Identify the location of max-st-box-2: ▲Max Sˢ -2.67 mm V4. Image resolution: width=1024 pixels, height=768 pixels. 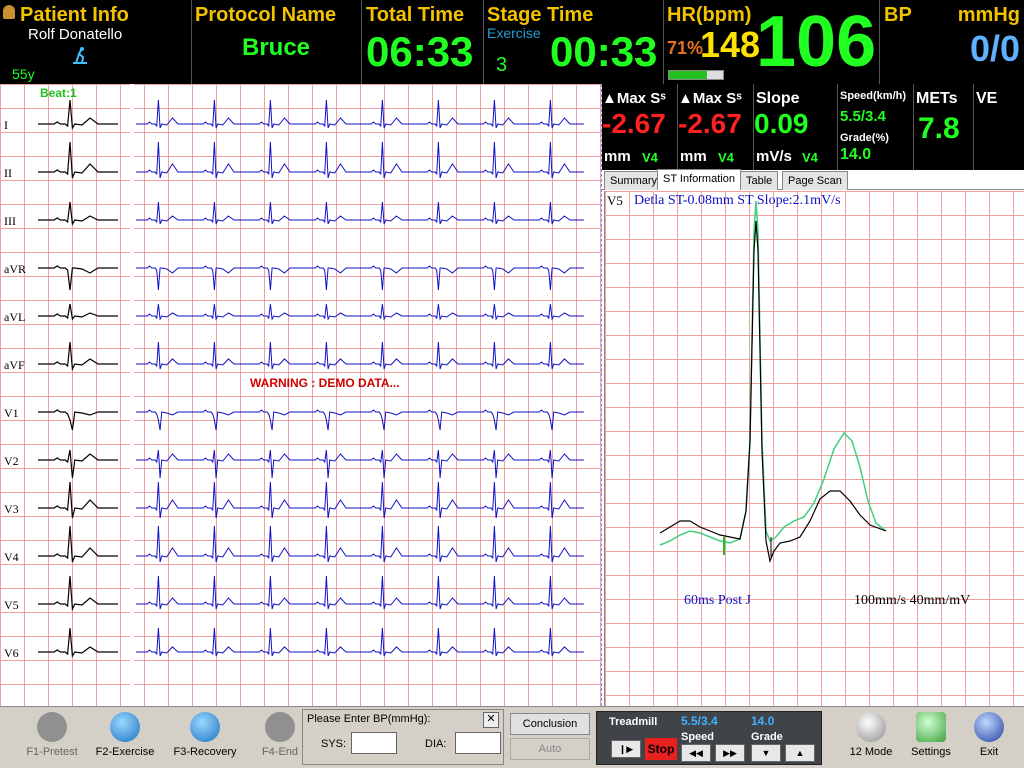
(716, 127).